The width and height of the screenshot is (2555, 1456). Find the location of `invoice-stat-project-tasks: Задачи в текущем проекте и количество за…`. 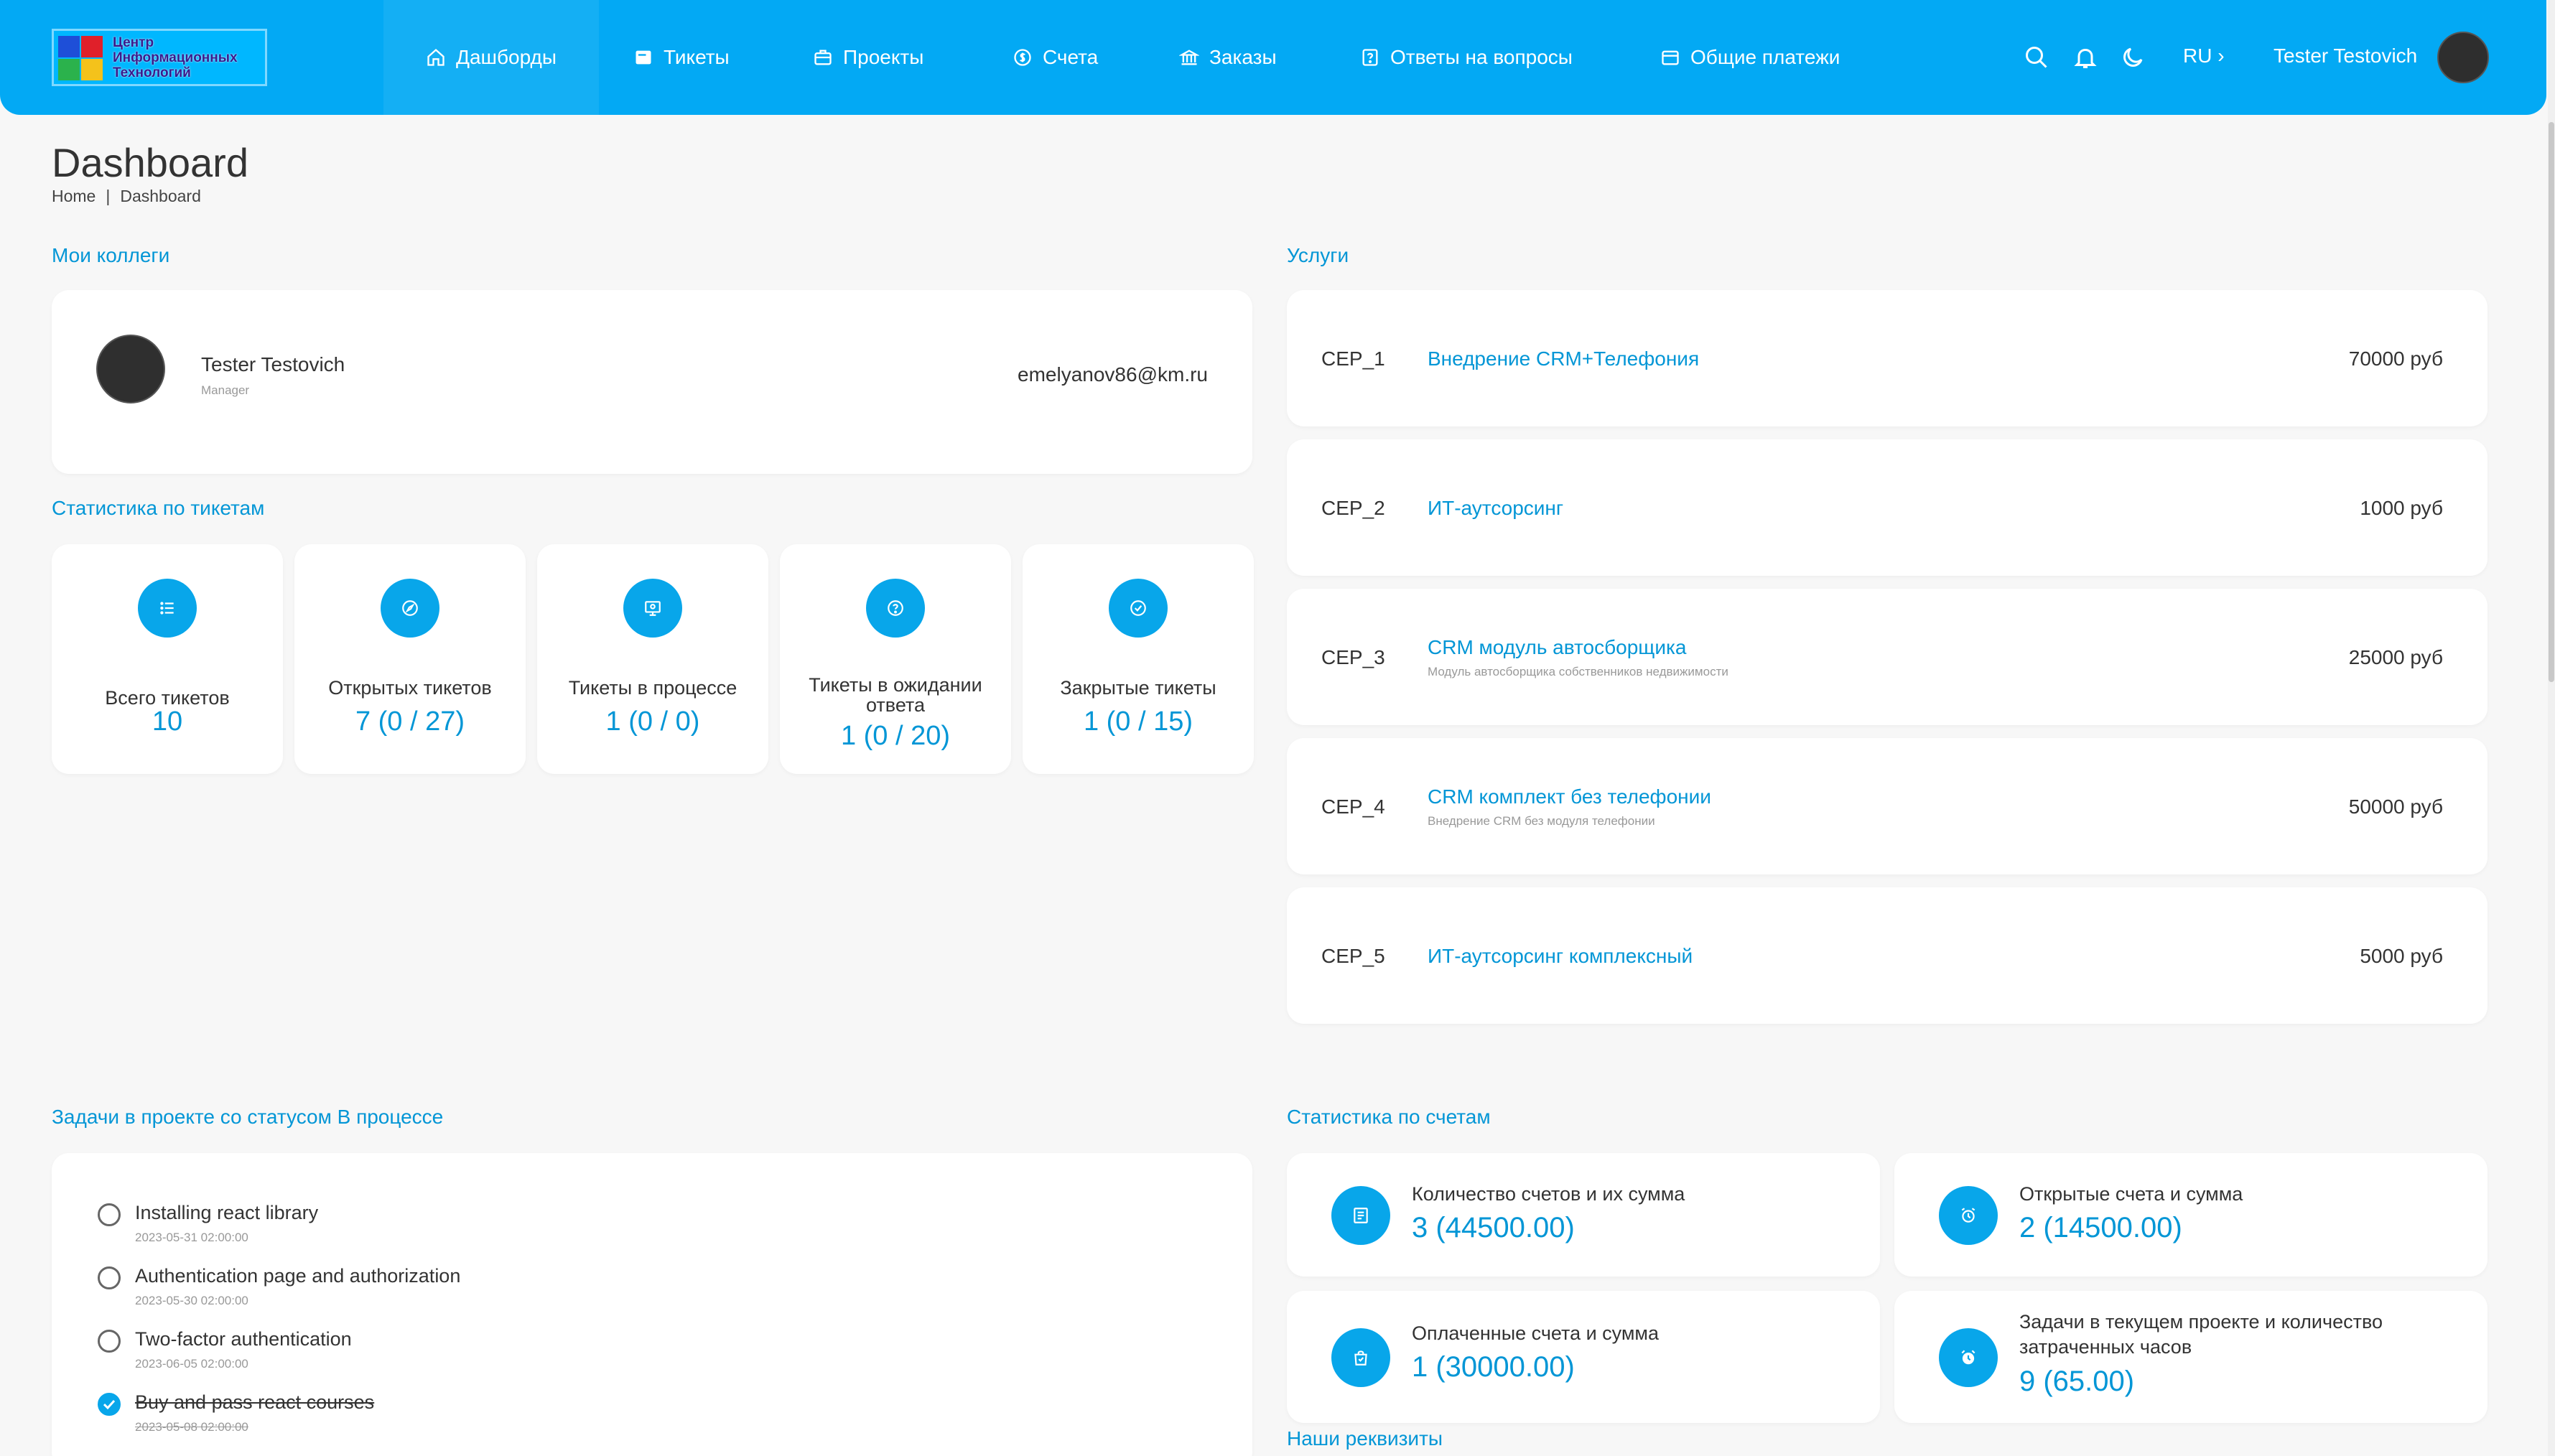

invoice-stat-project-tasks: Задачи в текущем проекте и количество за… is located at coordinates (2190, 1357).